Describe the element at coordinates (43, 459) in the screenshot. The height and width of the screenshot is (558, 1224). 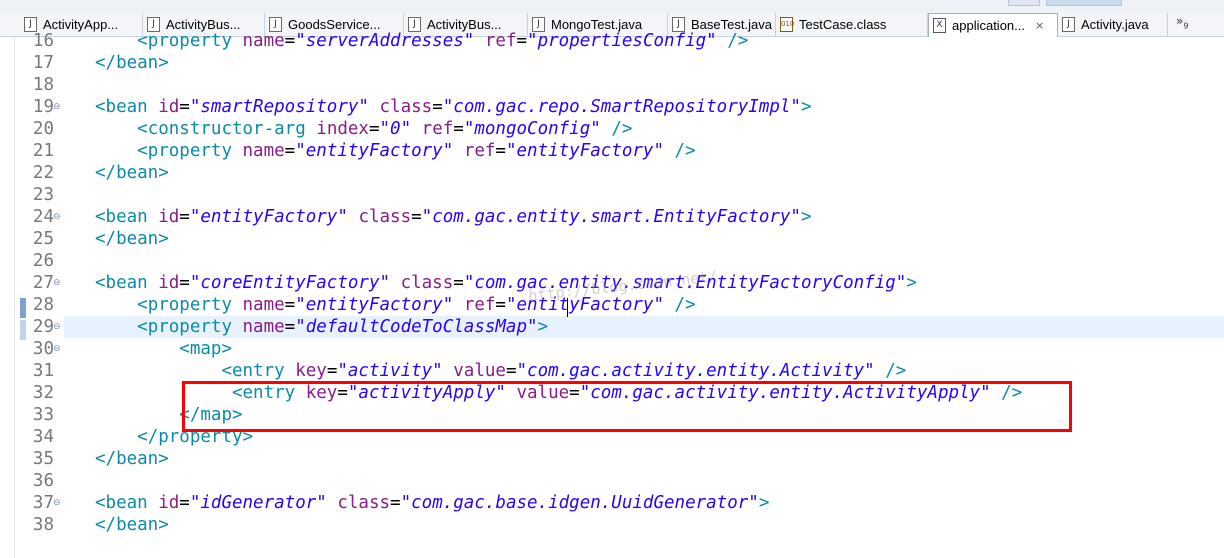
I see `line-number: 35` at that location.